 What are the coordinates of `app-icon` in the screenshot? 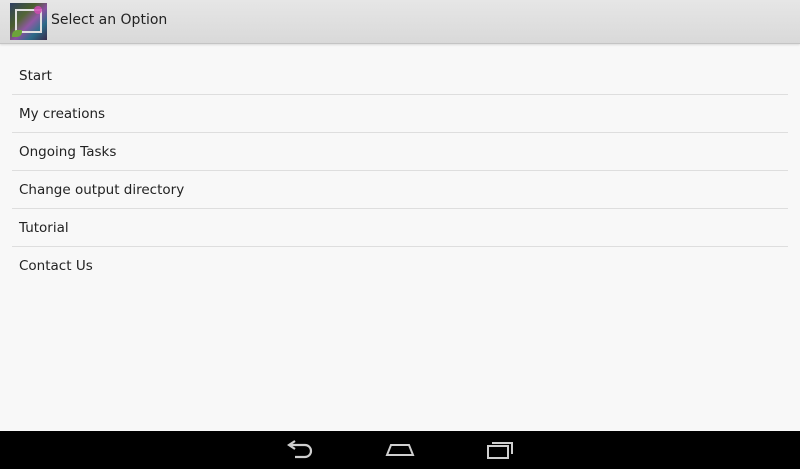 It's located at (28, 21).